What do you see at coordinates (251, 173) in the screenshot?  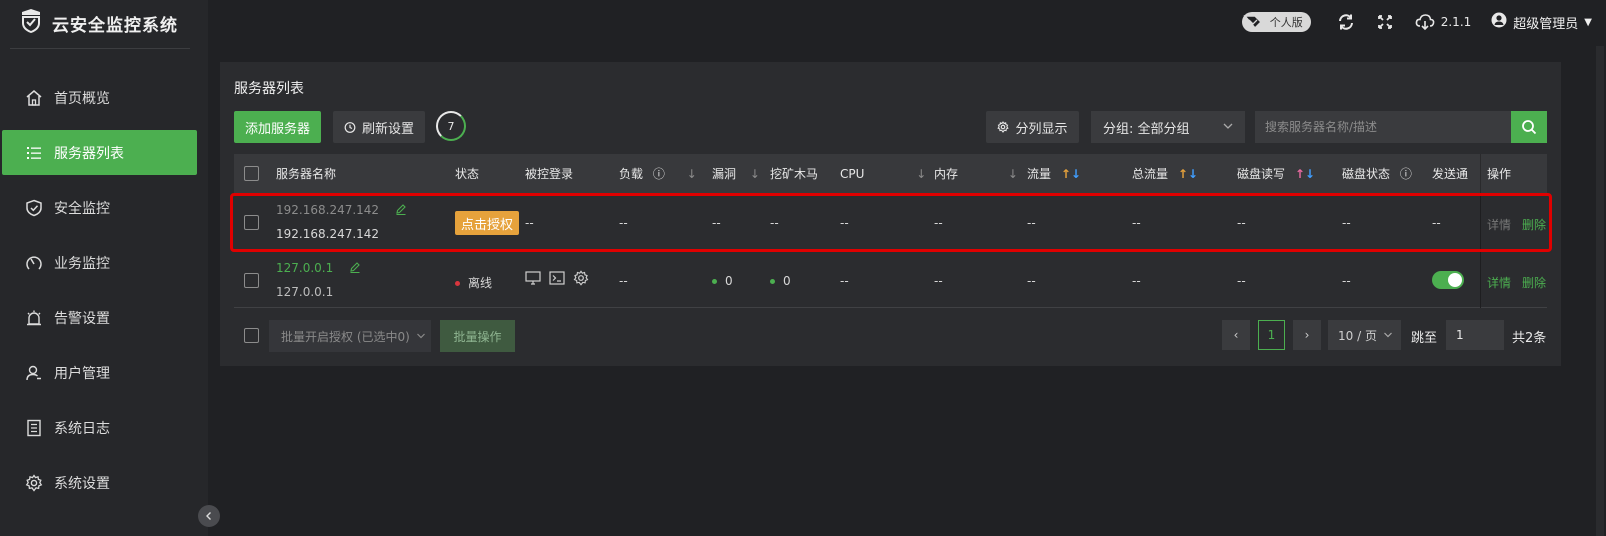 I see `select-all-checkbox` at bounding box center [251, 173].